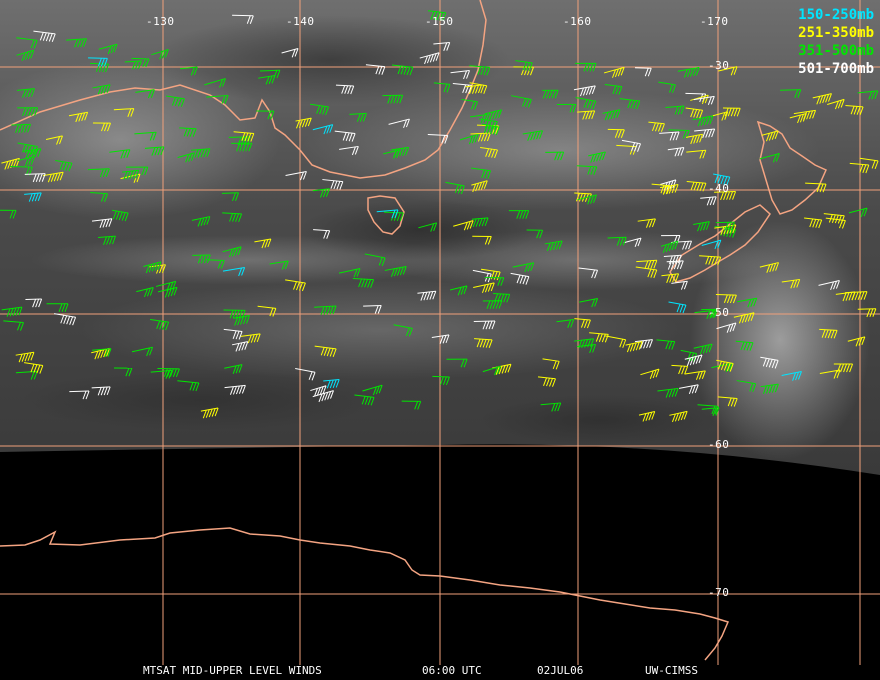 The image size is (880, 680). What do you see at coordinates (714, 21) in the screenshot?
I see `lon-label--170: -170` at bounding box center [714, 21].